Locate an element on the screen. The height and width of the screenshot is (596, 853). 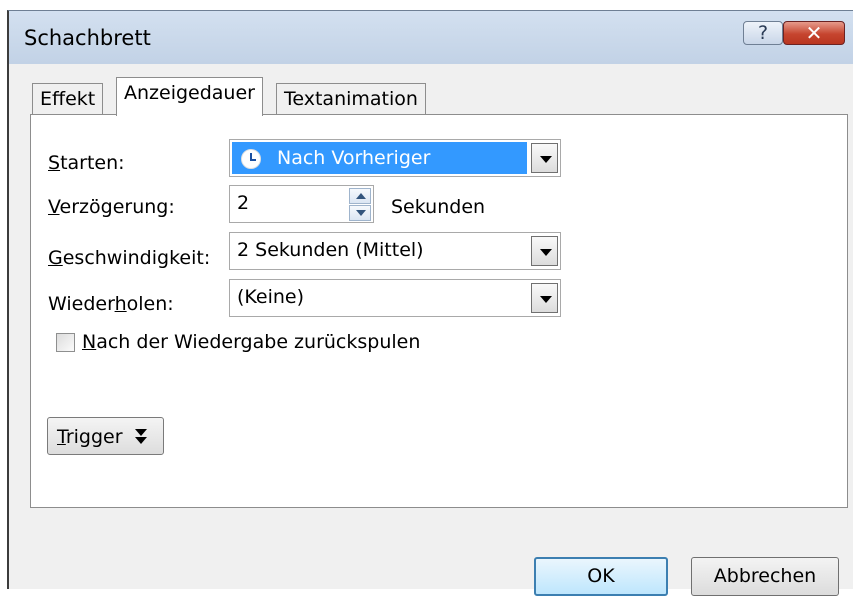
start-selection: Nach Vorheriger is located at coordinates (379, 158).